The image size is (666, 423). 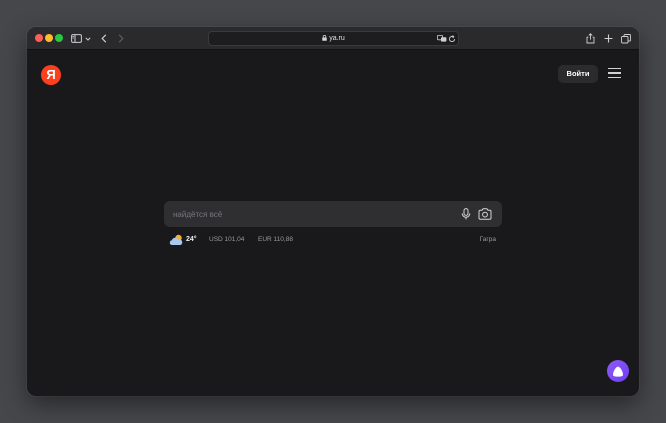 I want to click on forward-icon, so click(x=121, y=38).